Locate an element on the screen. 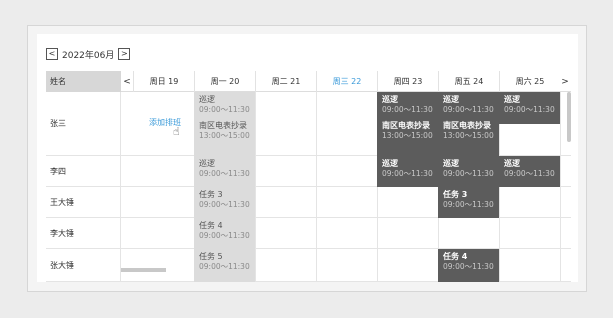 This screenshot has width=613, height=318. day-header-sat: 周六 25 is located at coordinates (529, 81).